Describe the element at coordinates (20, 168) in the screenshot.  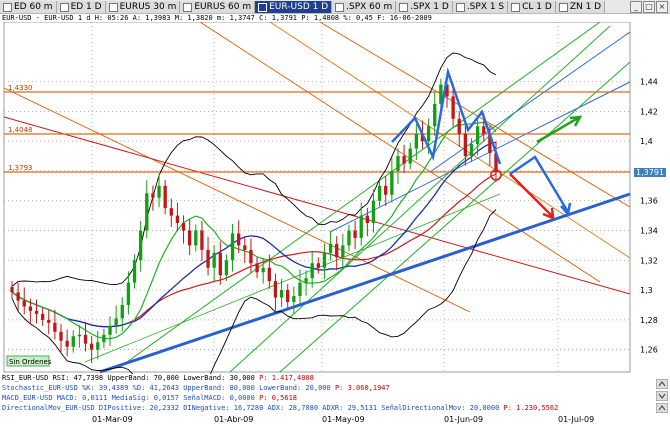
I see `price-level-label: 1,3793` at that location.